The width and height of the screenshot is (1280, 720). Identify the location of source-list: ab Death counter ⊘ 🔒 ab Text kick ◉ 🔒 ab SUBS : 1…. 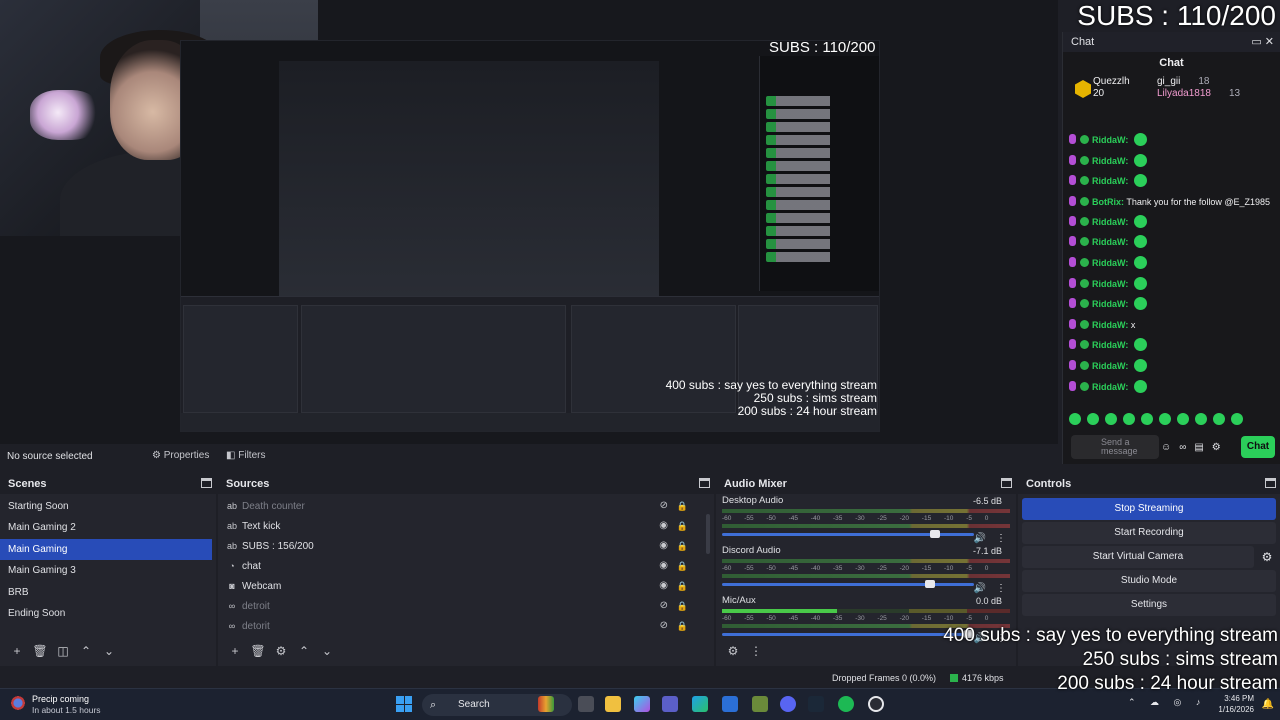
(466, 565).